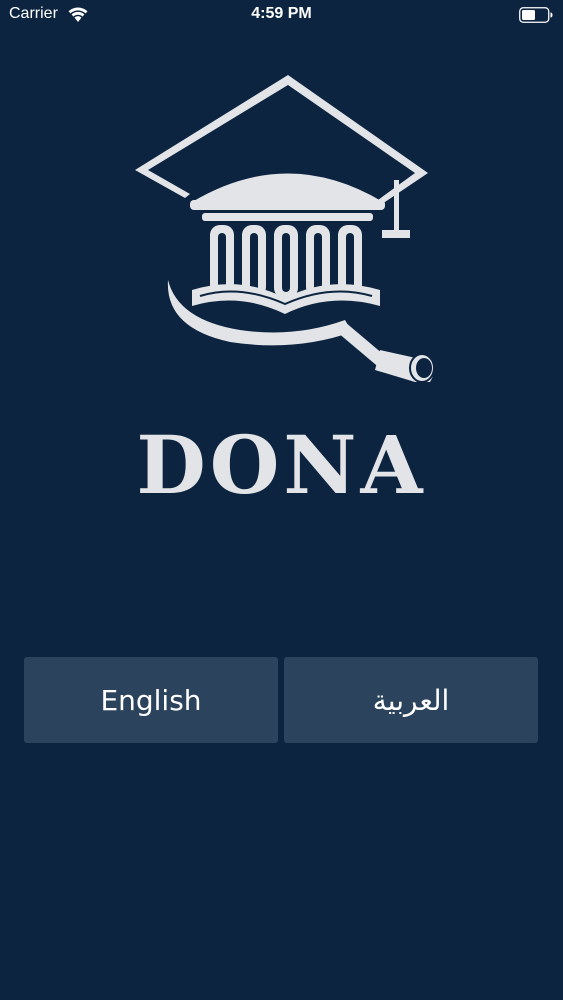 This screenshot has width=563, height=1000. I want to click on status-bar: Carrier 4:59 PM, so click(281, 15).